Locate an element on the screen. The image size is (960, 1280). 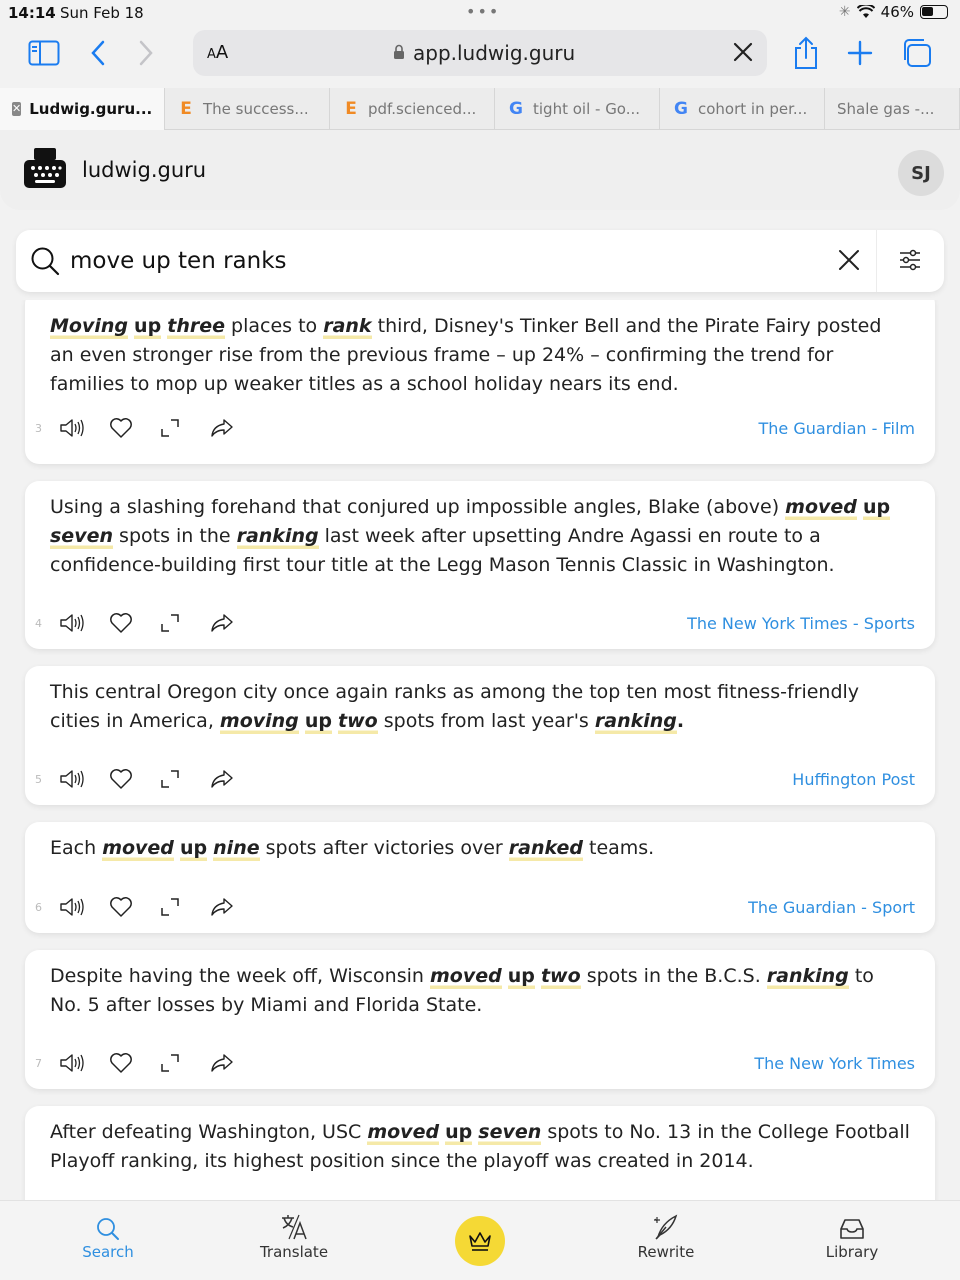
url-text: app.ludwig.guru is located at coordinates (494, 53).